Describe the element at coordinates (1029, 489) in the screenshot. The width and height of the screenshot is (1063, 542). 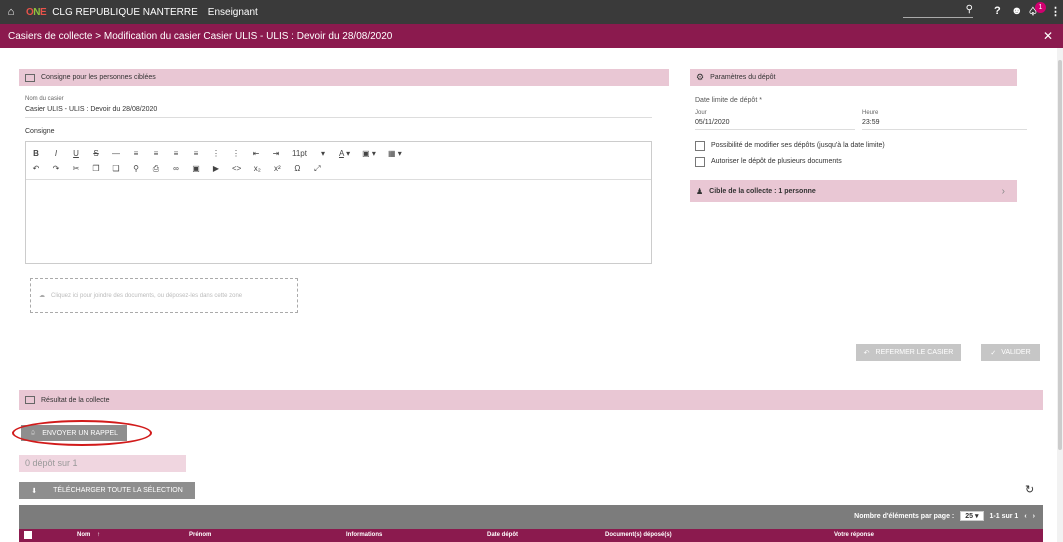
I see `refresh-icon: ↻` at that location.